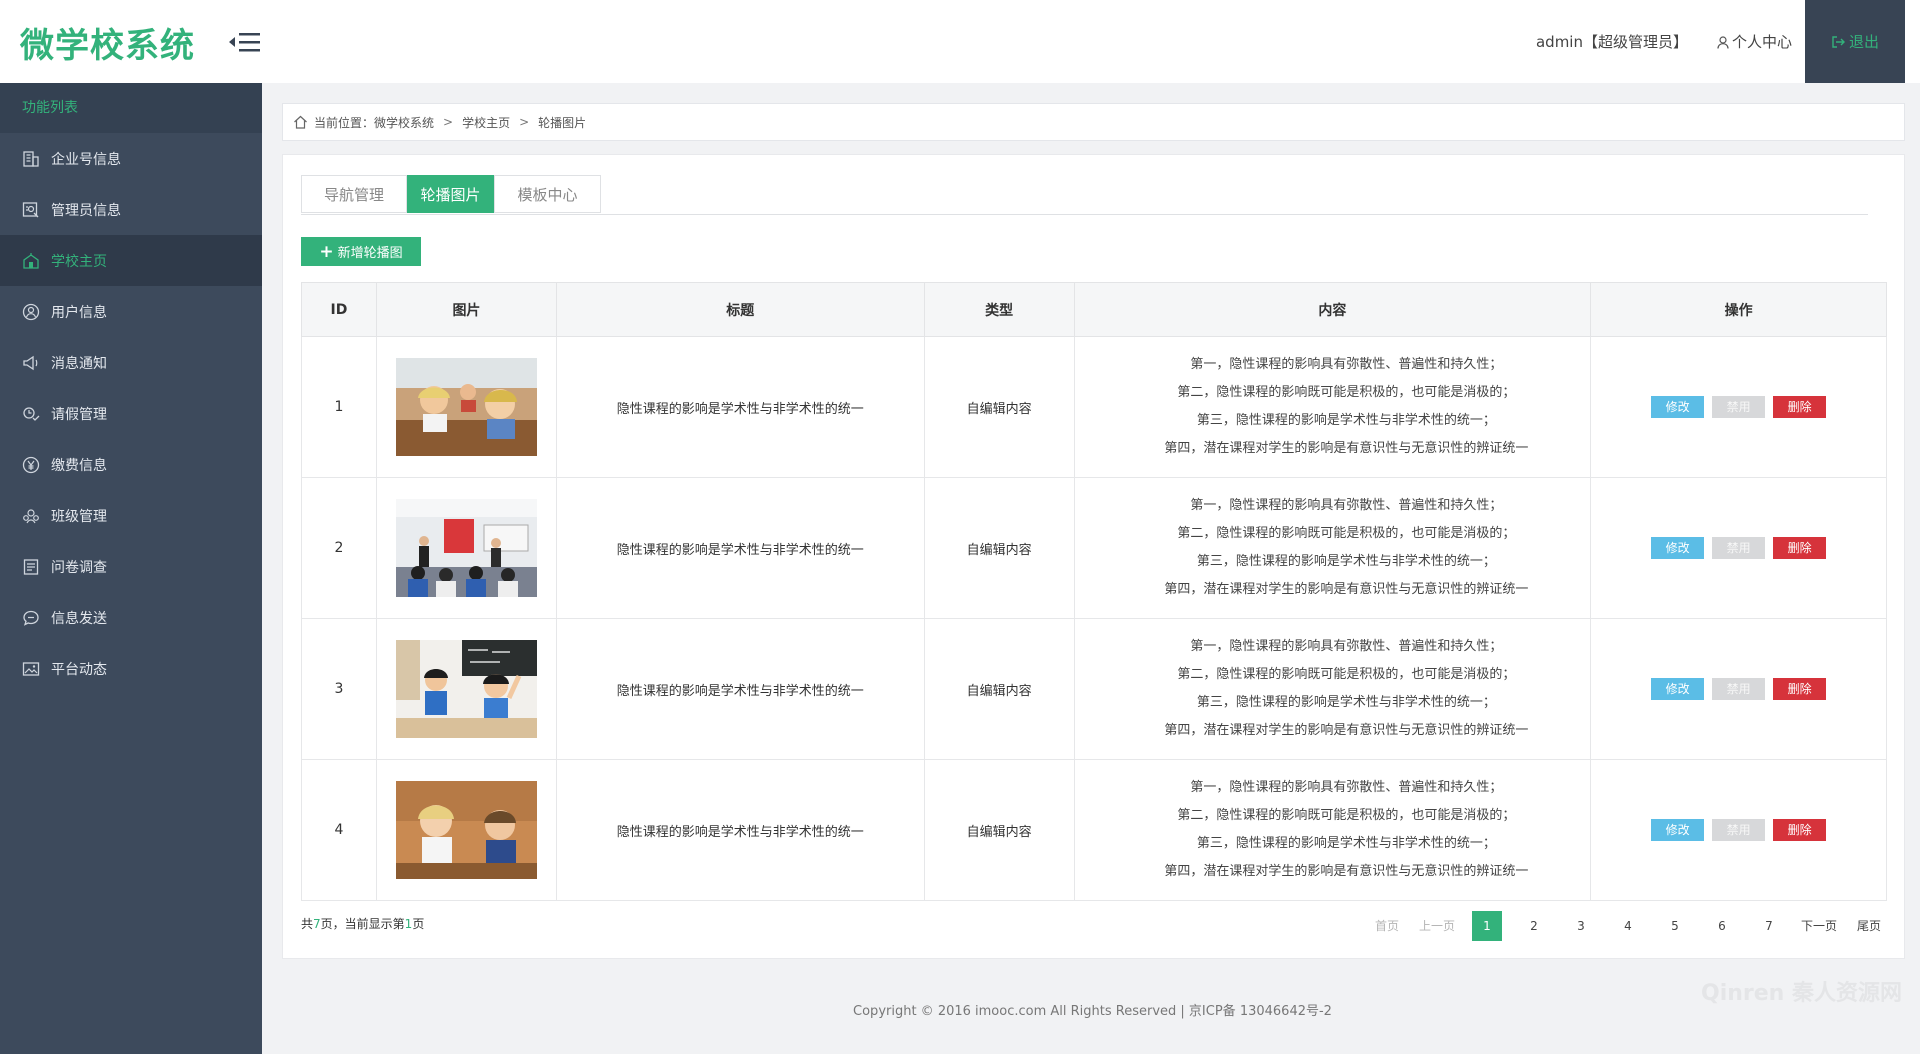  Describe the element at coordinates (1754, 42) in the screenshot. I see `personal-center-link: 个人中心` at that location.